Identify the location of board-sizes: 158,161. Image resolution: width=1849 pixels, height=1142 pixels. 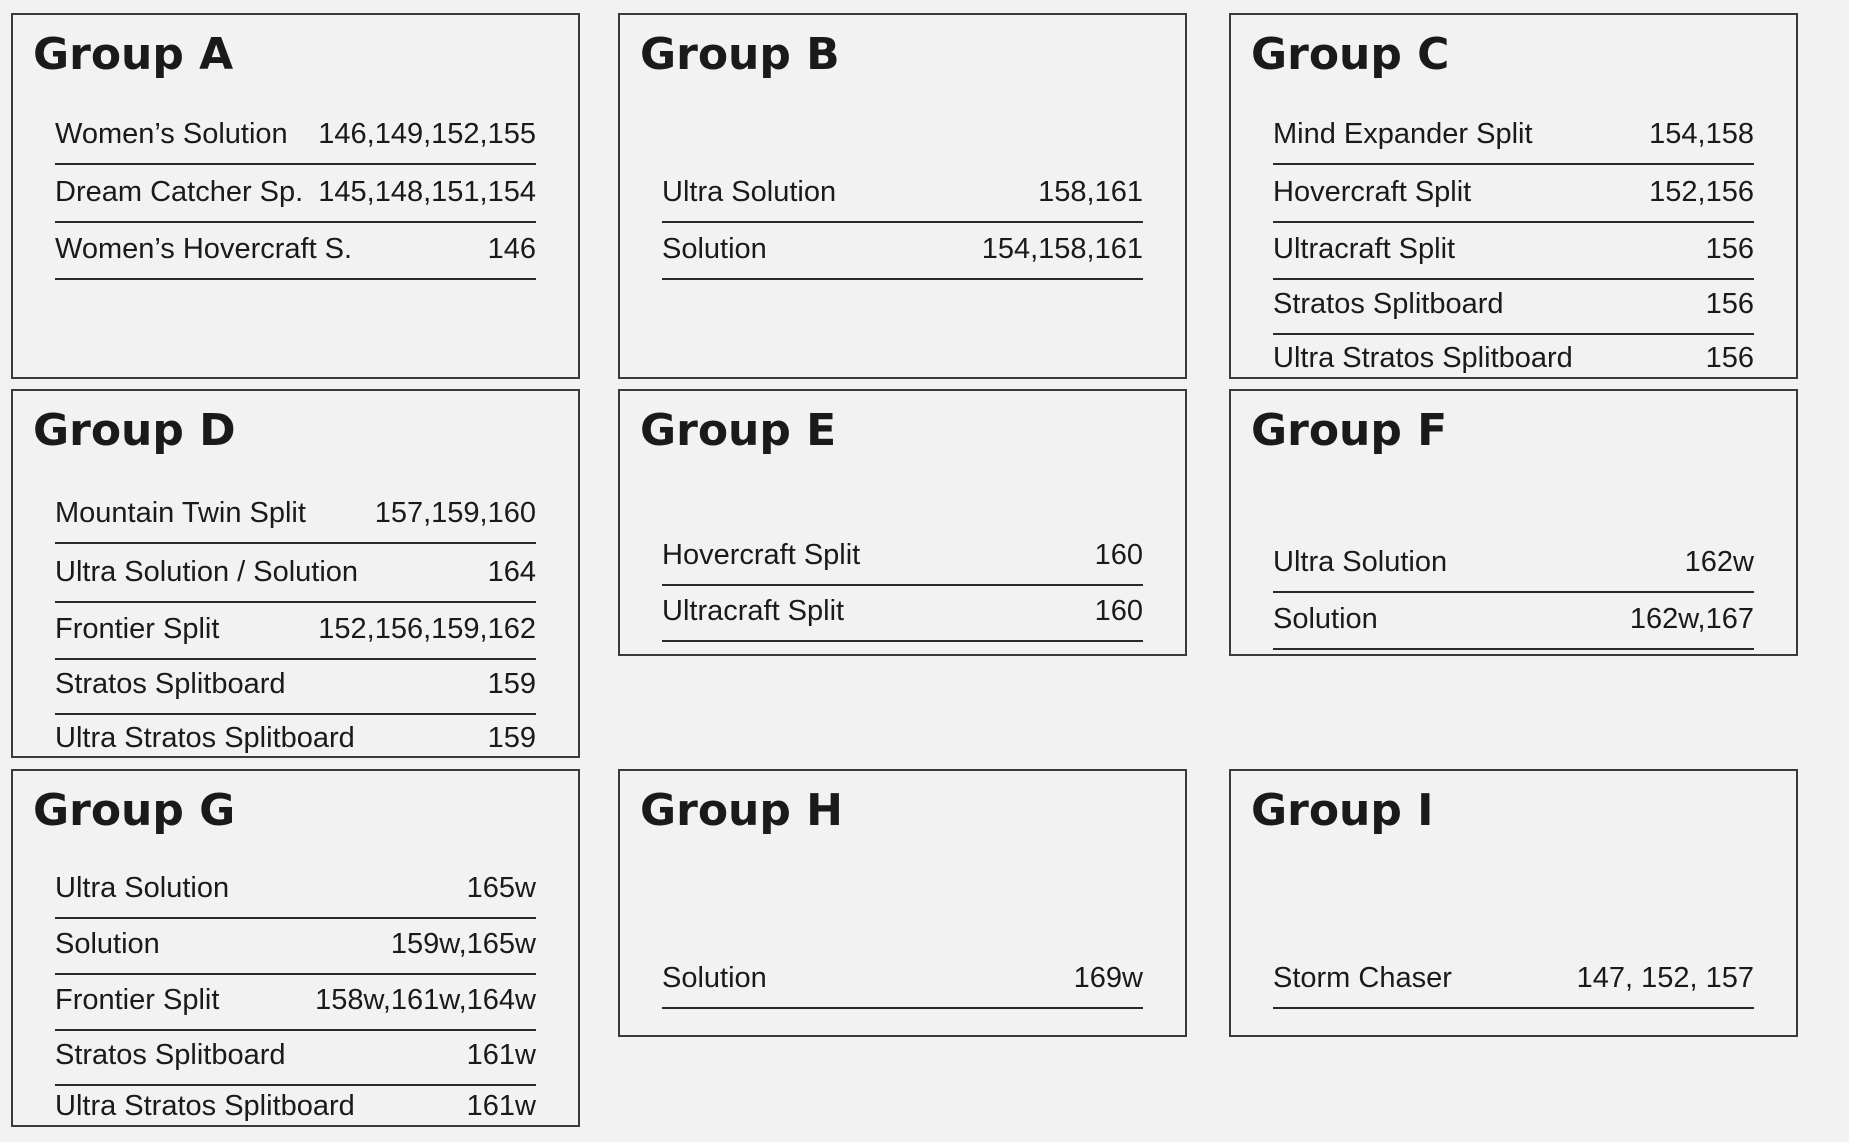
(1090, 192).